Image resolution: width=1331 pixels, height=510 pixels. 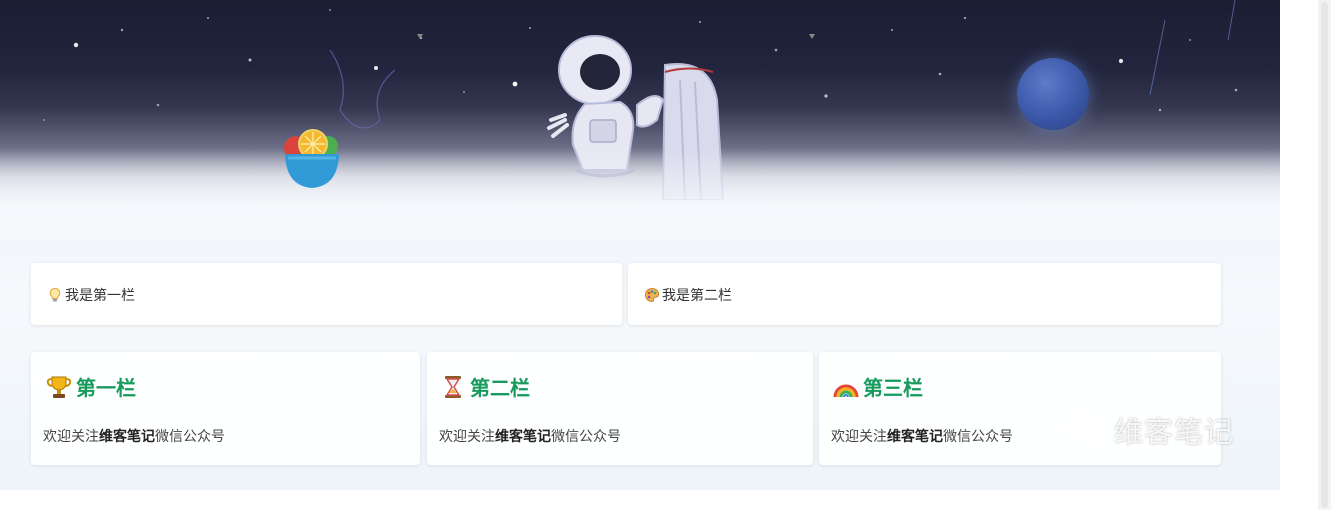 I want to click on second-column-description: 欢迎关注维客笔记微信公众号, so click(x=530, y=437).